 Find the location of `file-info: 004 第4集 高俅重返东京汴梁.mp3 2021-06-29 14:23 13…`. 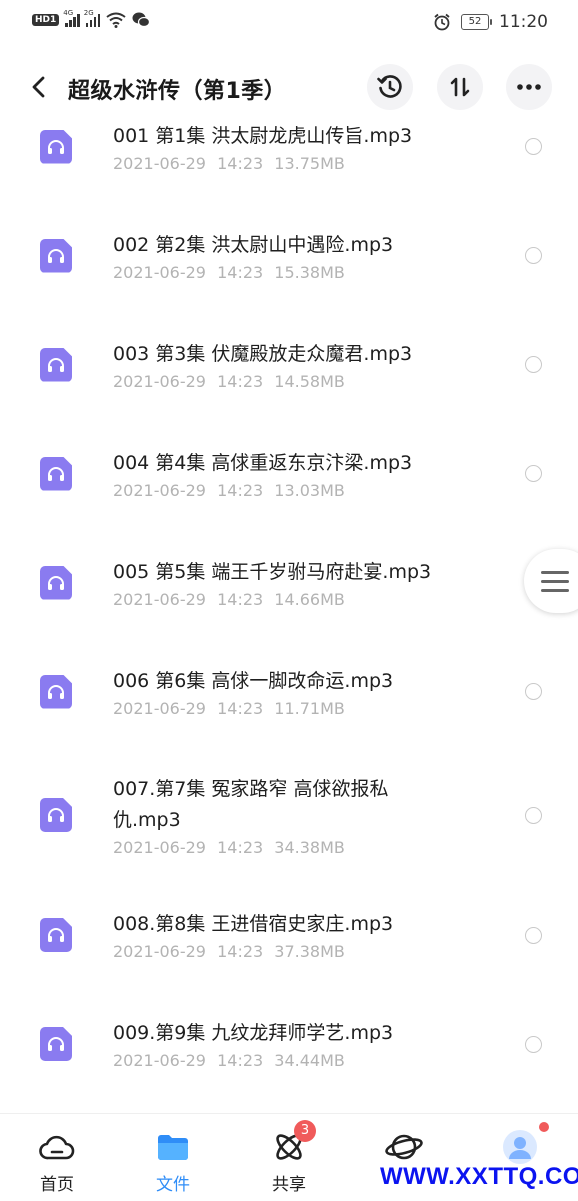

file-info: 004 第4集 高俅重返东京汴梁.mp3 2021-06-29 14:23 13… is located at coordinates (303, 474).